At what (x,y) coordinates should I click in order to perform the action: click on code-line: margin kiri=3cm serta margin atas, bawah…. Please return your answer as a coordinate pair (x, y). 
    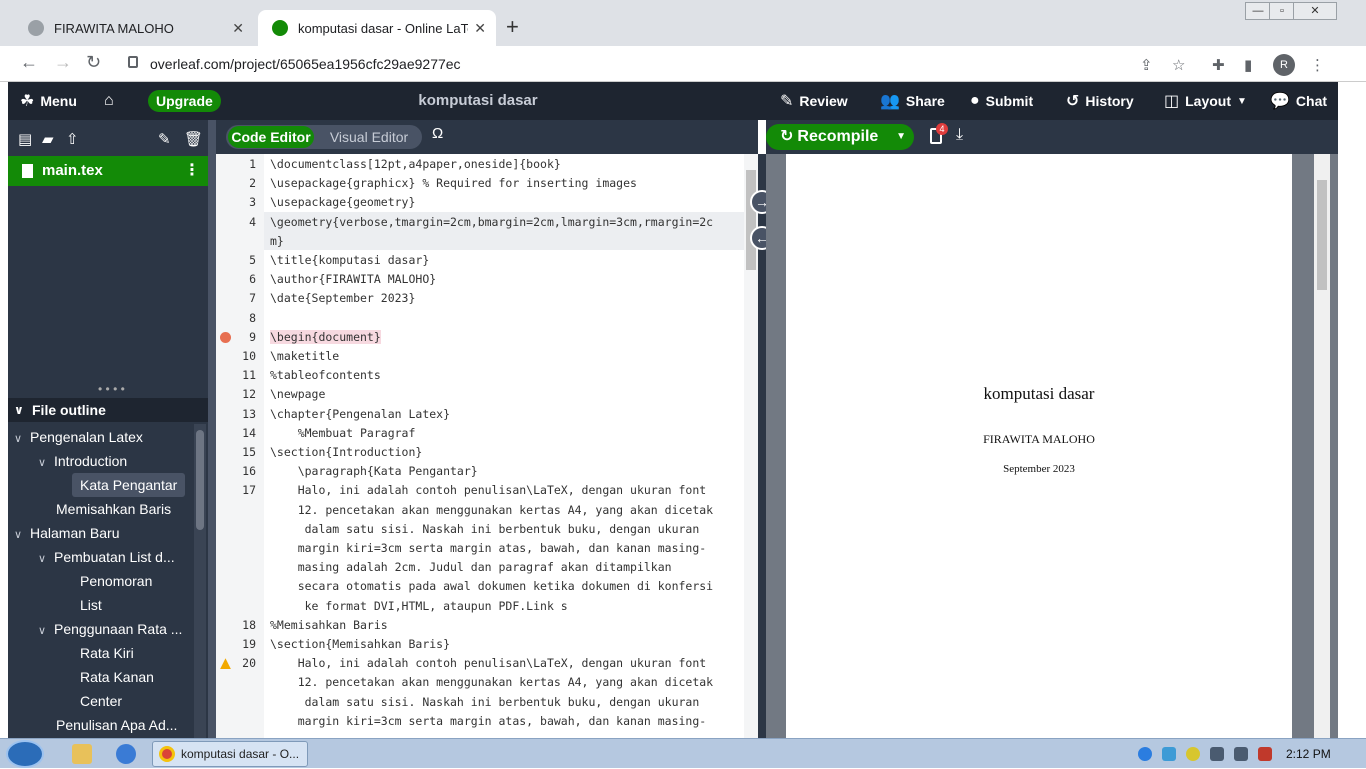
    Looking at the image, I should click on (488, 548).